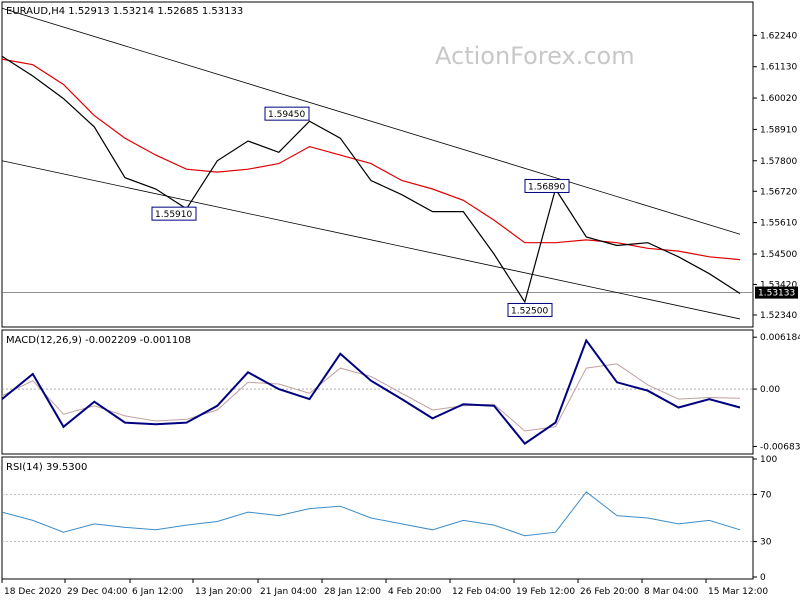 This screenshot has height=600, width=800. Describe the element at coordinates (778, 316) in the screenshot. I see `y-tick-label: 1.52340` at that location.